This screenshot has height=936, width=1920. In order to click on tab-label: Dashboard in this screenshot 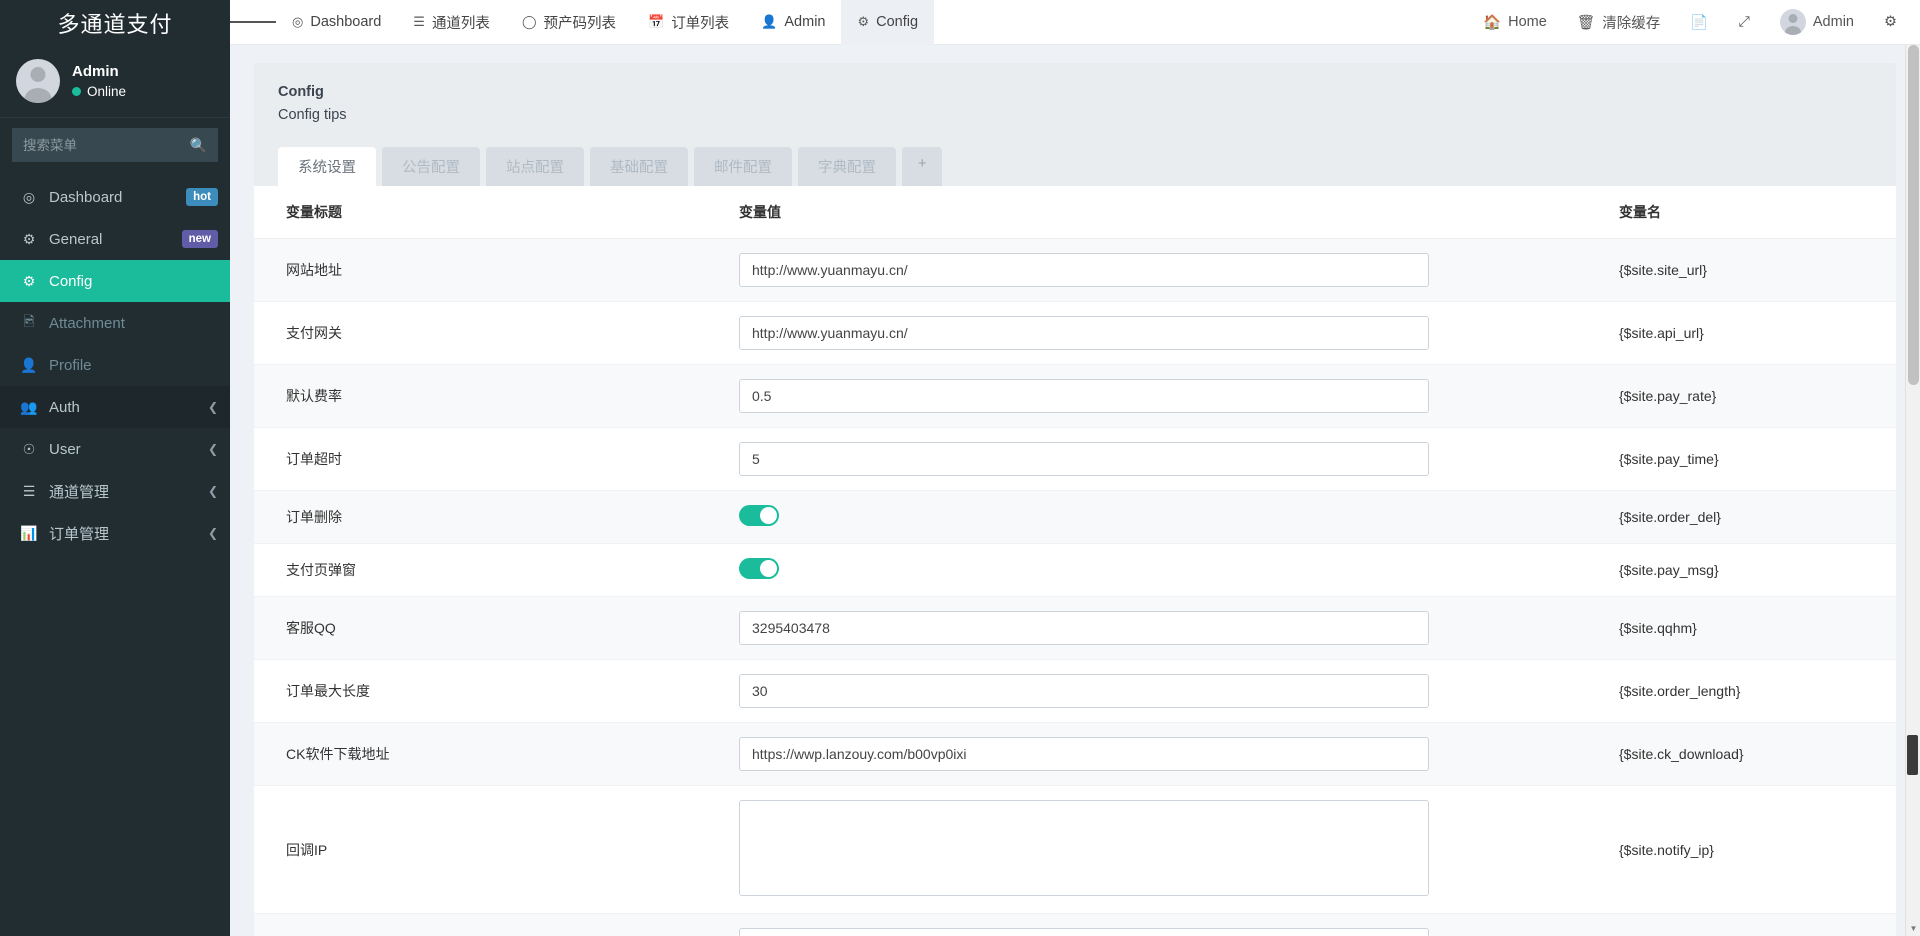, I will do `click(346, 22)`.